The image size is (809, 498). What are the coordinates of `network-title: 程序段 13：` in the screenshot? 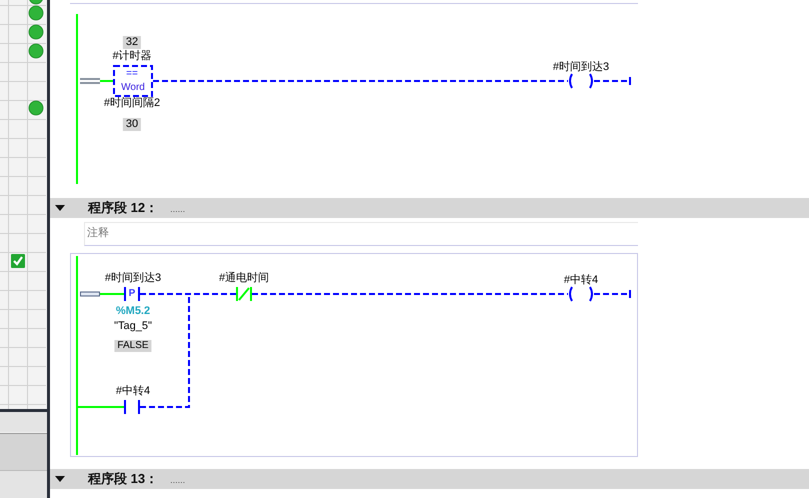 It's located at (123, 479).